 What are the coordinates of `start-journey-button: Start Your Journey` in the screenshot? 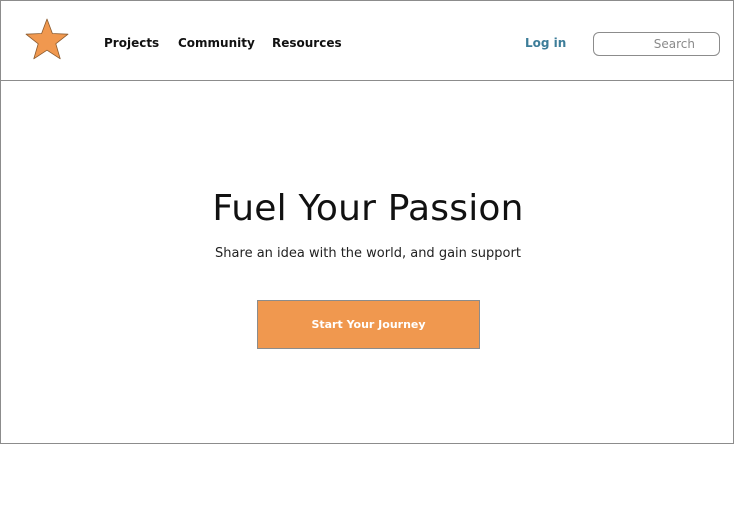 It's located at (368, 324).